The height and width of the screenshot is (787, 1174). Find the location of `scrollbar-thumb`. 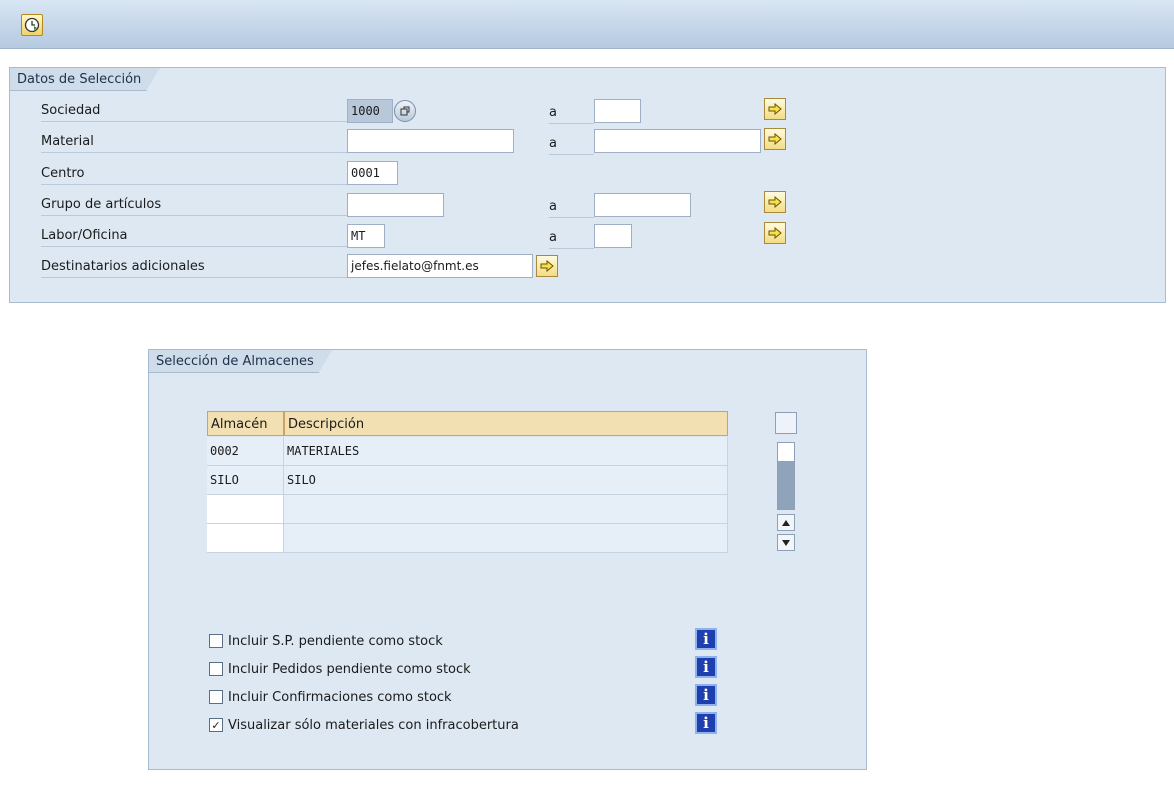

scrollbar-thumb is located at coordinates (786, 452).